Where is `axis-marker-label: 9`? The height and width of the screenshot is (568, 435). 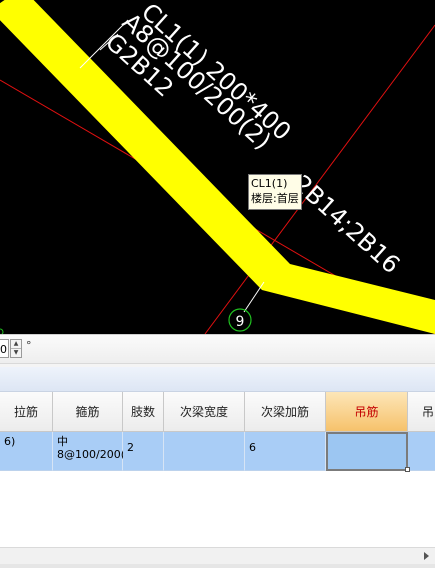 axis-marker-label: 9 is located at coordinates (240, 322).